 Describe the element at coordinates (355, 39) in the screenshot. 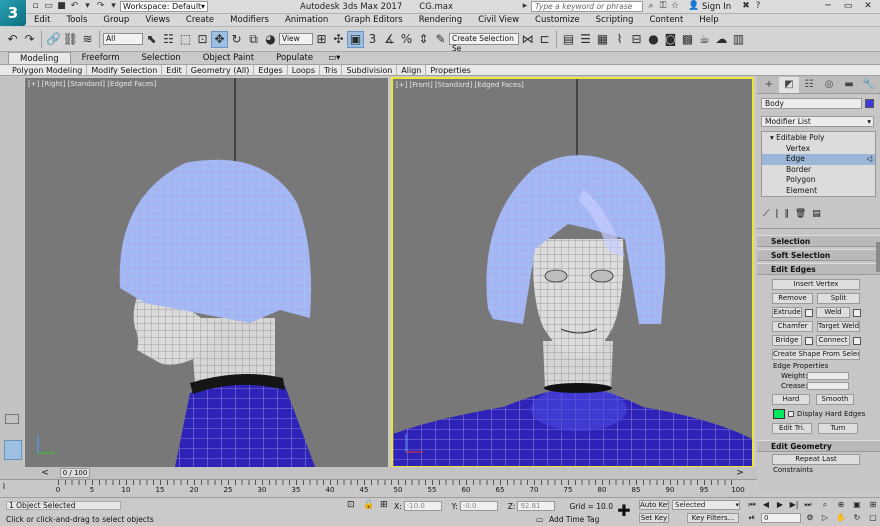

I see `keyboard-shortcut-override-icon: ▣` at that location.